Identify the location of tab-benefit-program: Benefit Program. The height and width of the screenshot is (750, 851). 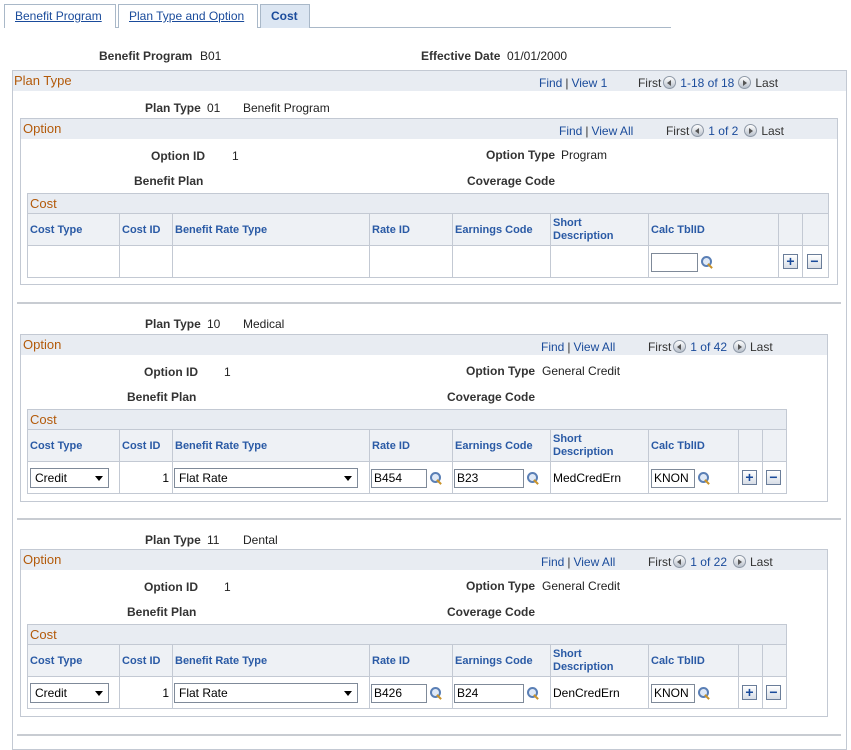
(60, 16).